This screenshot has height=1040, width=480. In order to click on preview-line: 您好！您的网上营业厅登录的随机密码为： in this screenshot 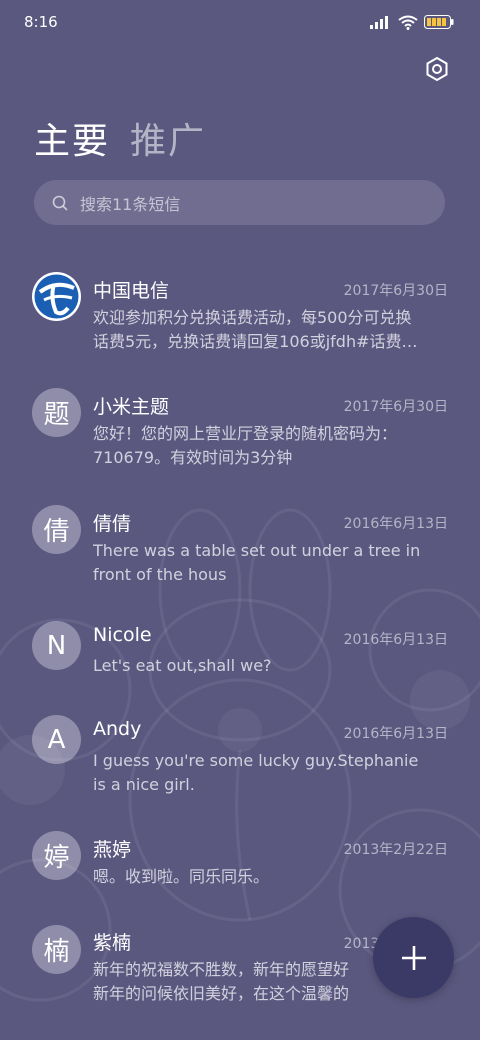, I will do `click(245, 433)`.